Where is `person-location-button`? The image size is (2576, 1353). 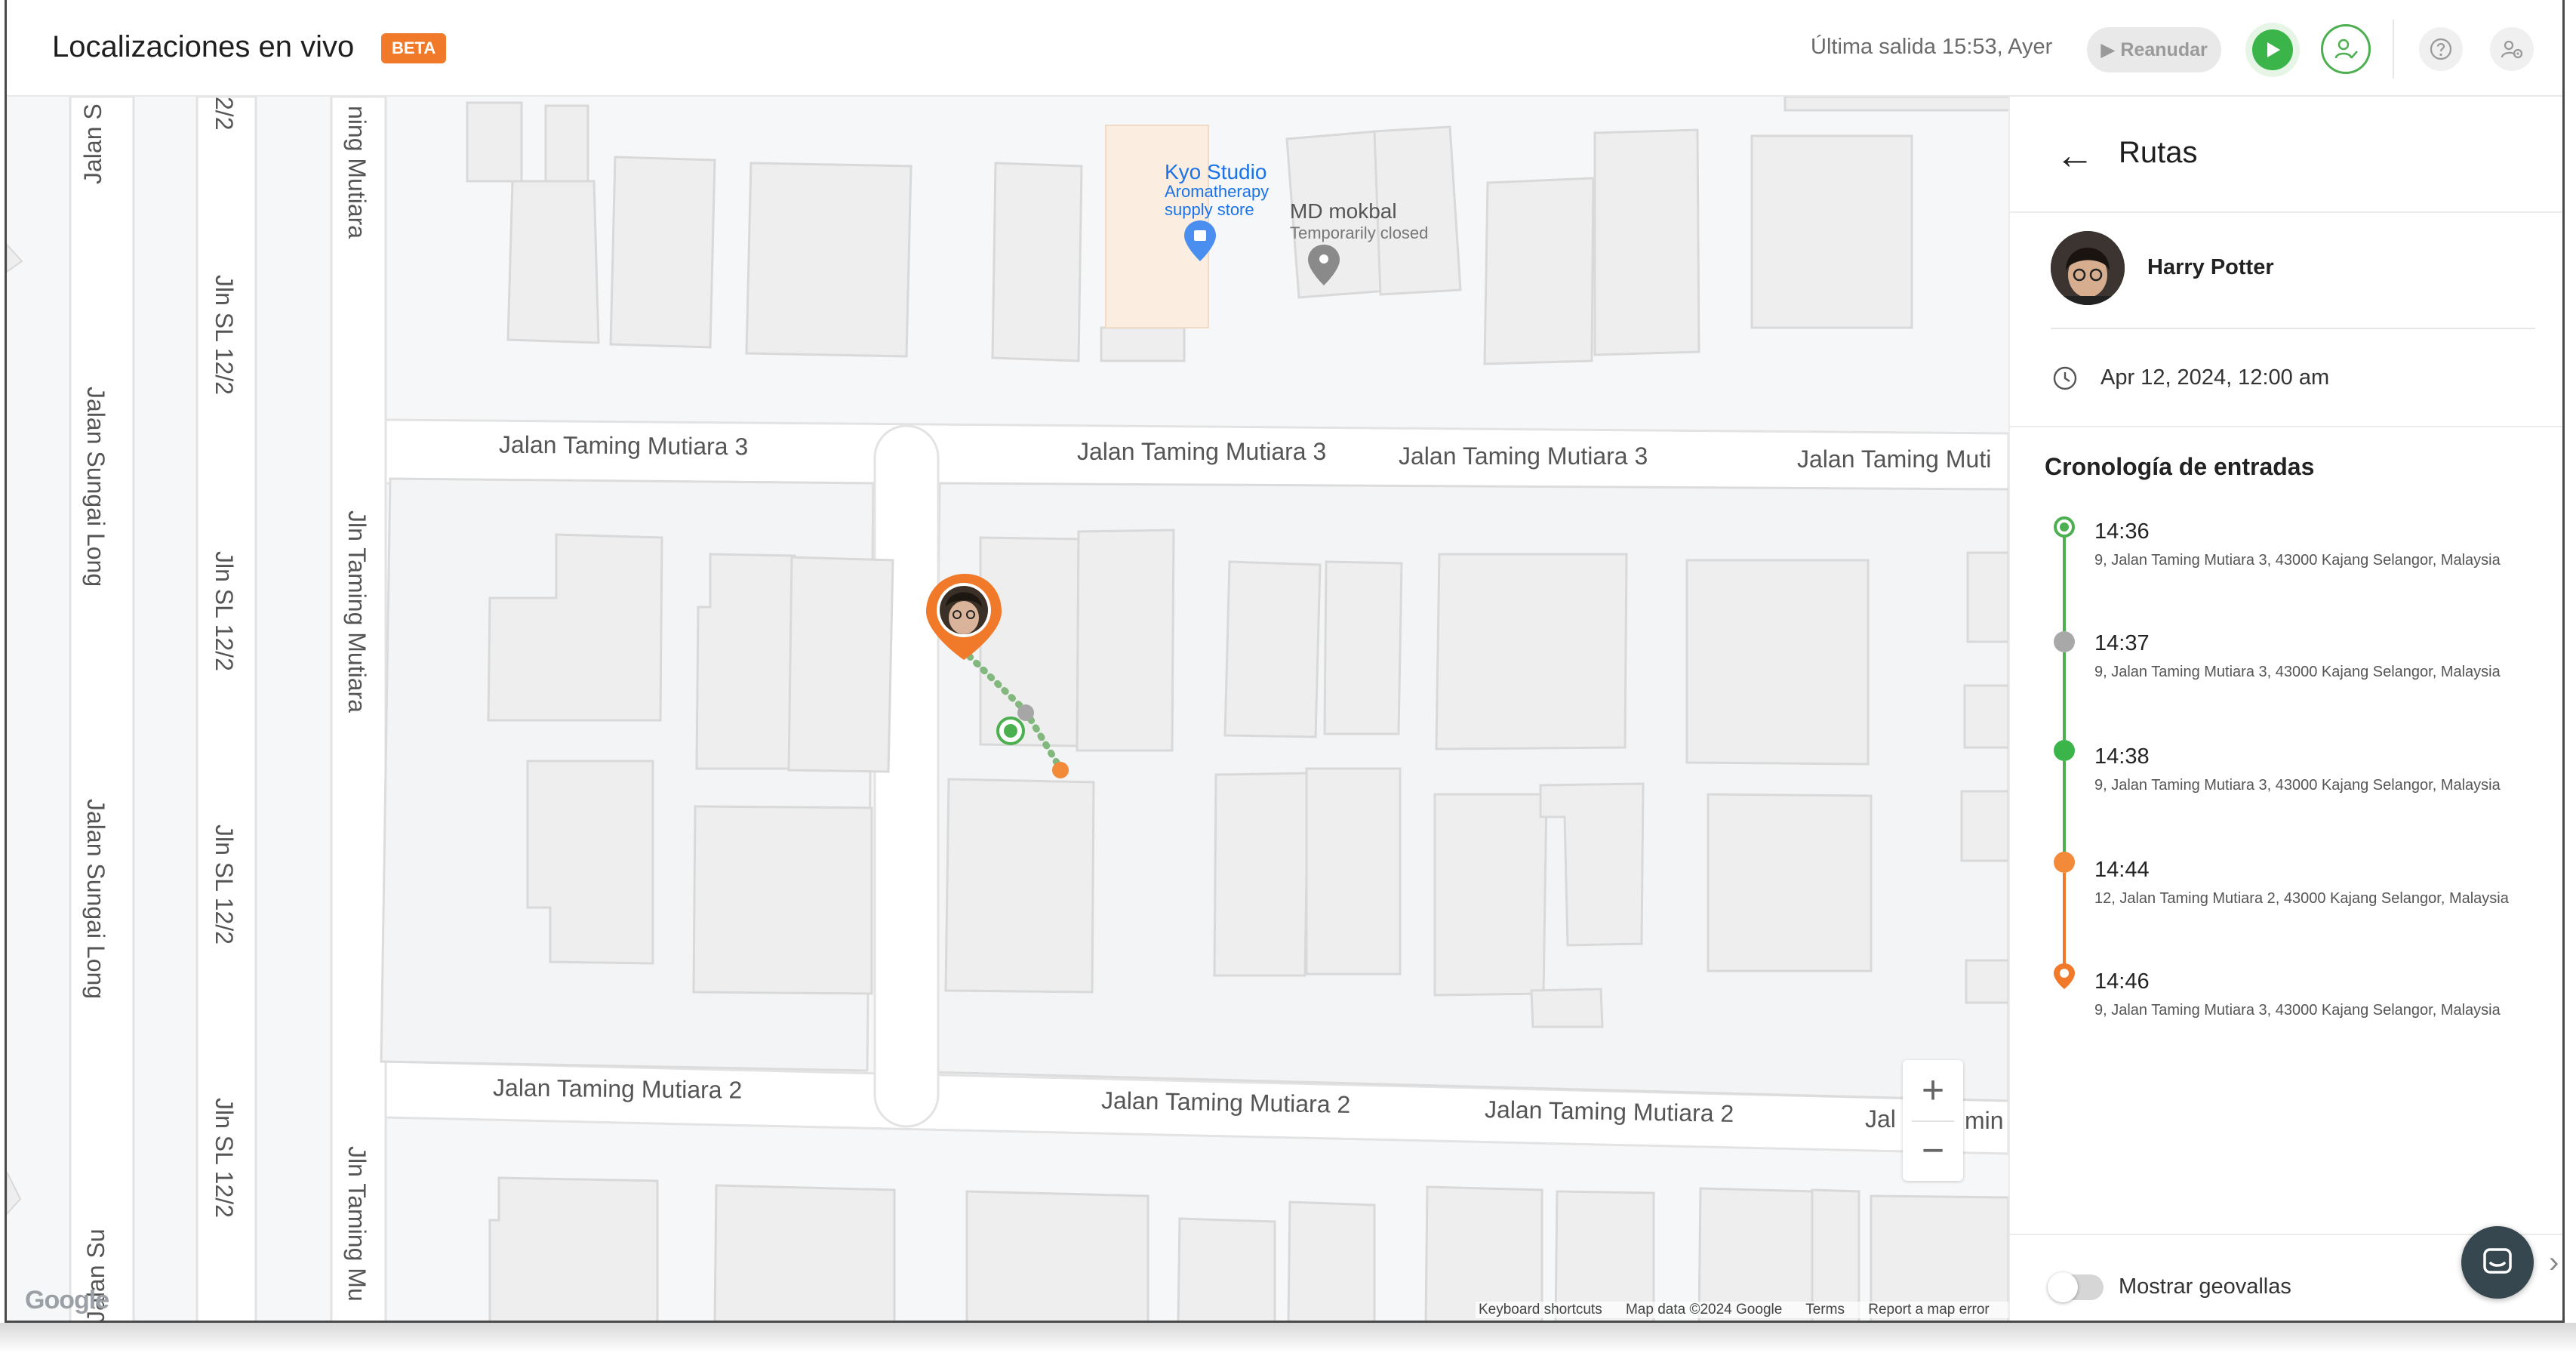
person-location-button is located at coordinates (2346, 49).